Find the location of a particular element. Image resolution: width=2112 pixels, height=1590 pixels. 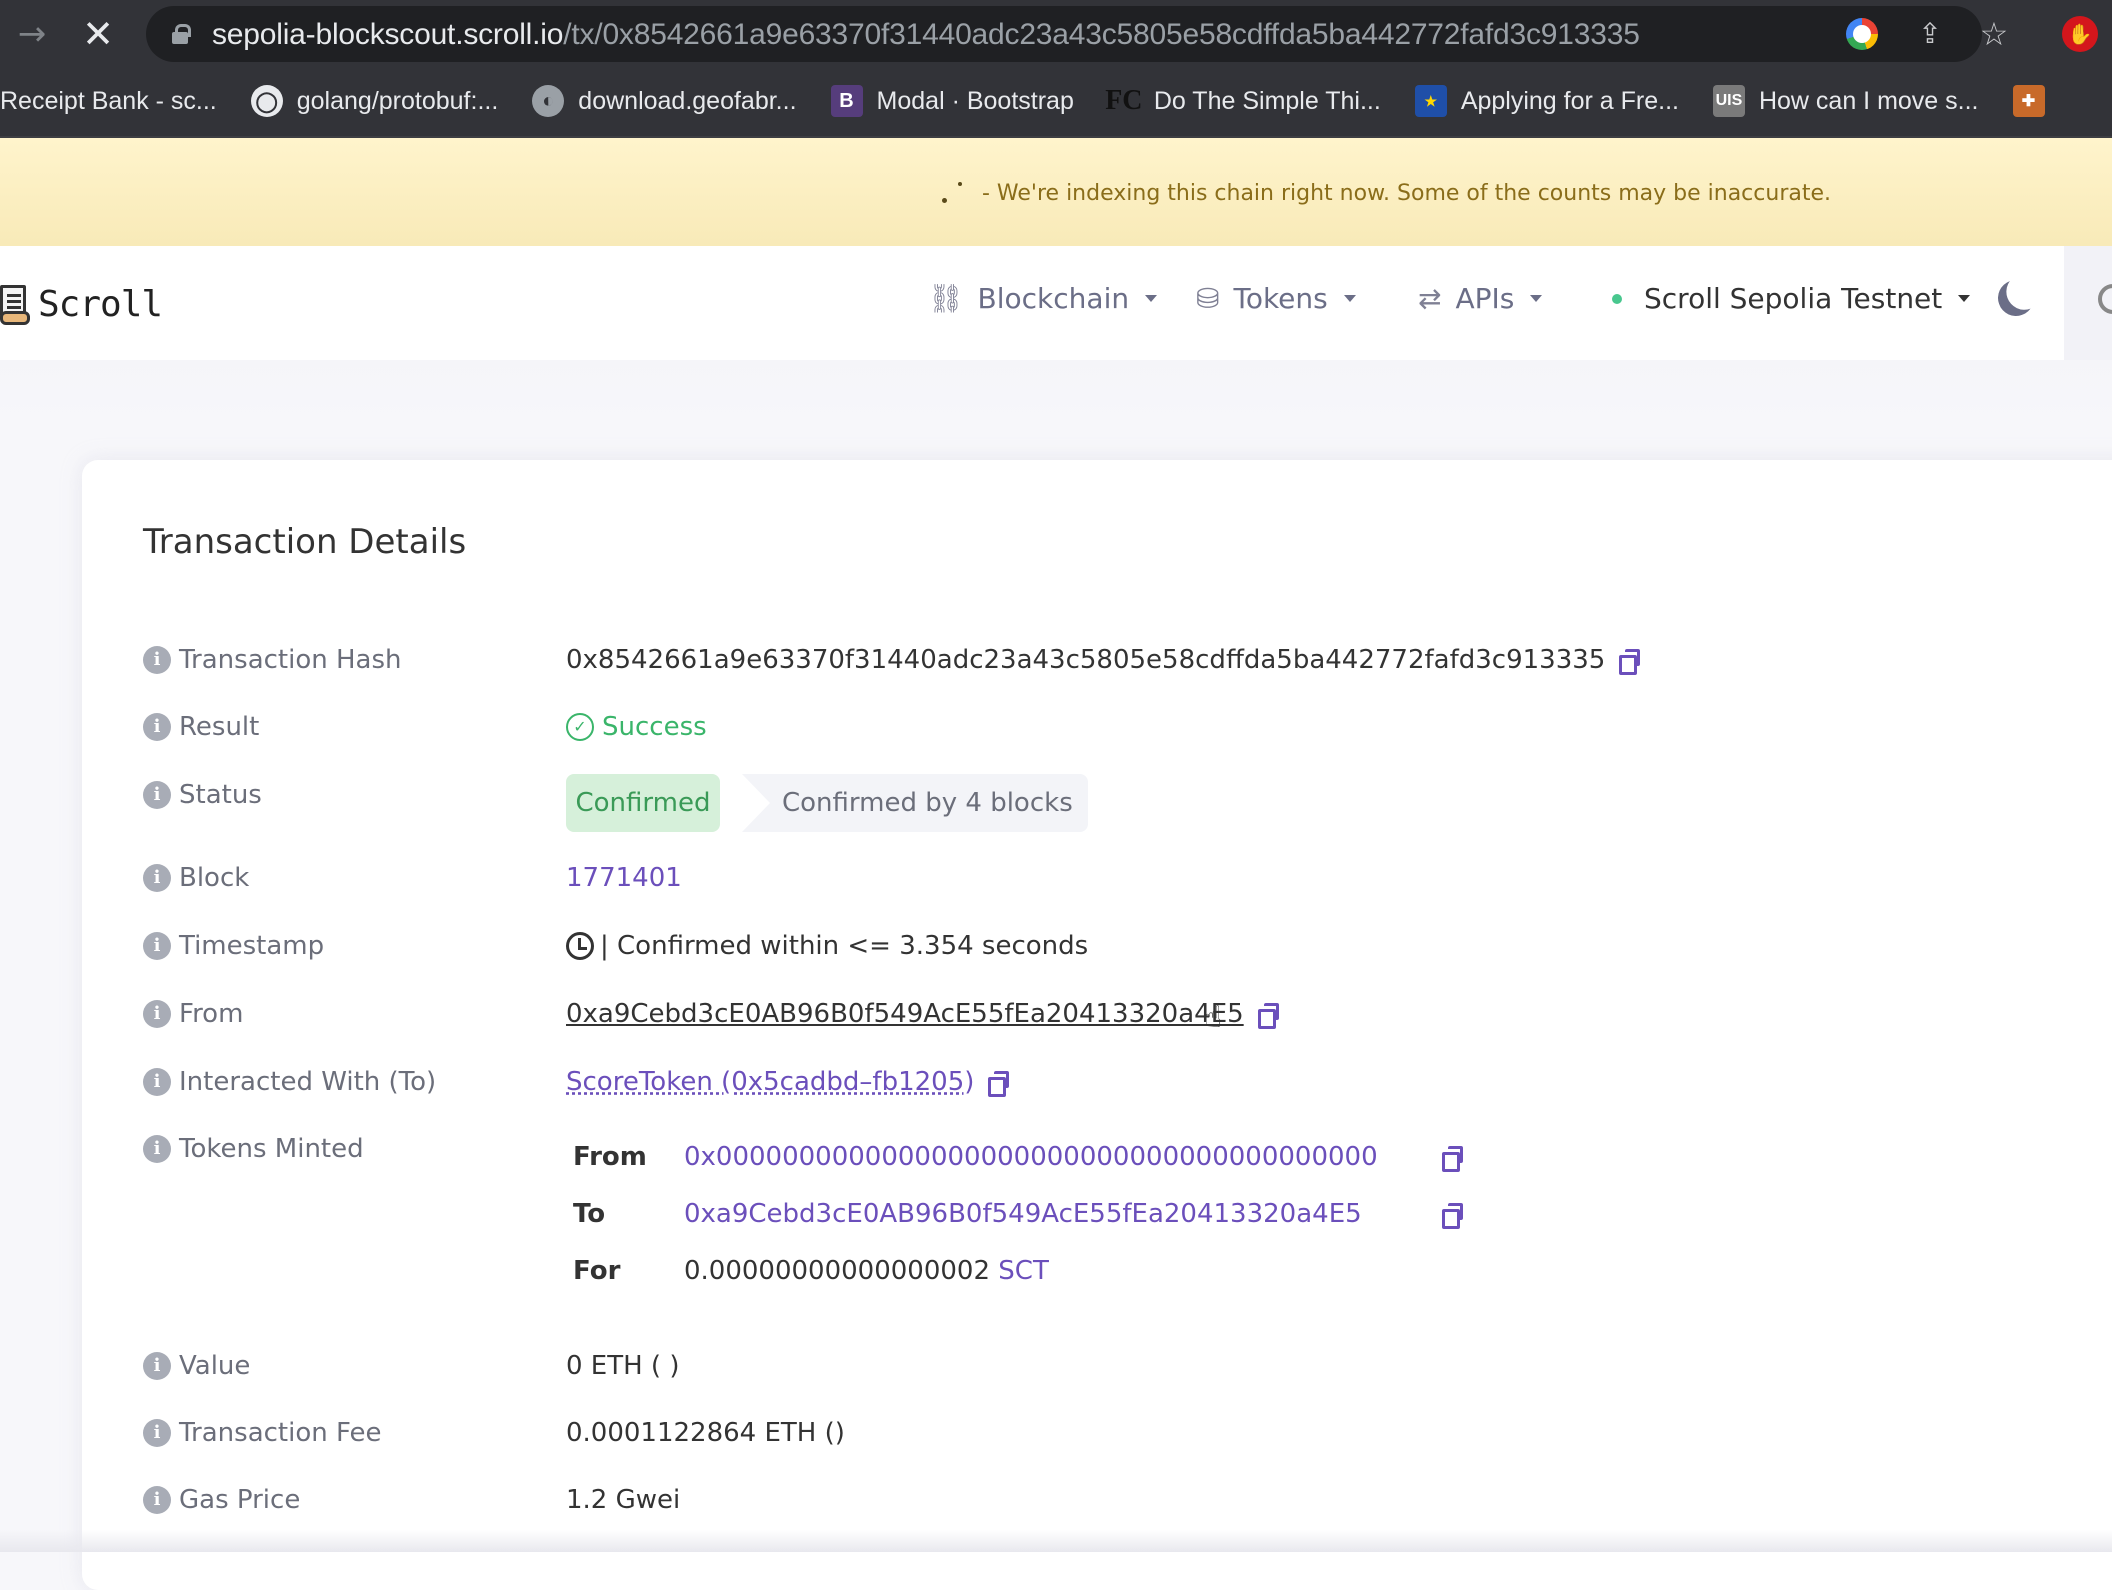

minted-from-copy is located at coordinates (1445, 1157).